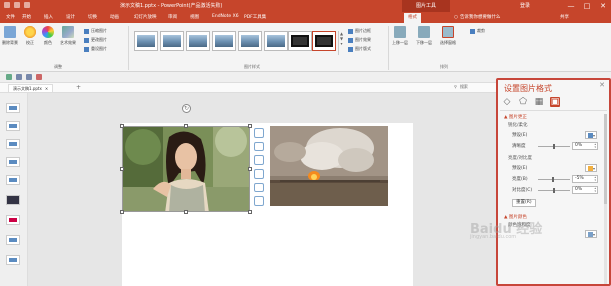 The width and height of the screenshot is (611, 286). I want to click on corrections-button: 校正, so click(30, 36).